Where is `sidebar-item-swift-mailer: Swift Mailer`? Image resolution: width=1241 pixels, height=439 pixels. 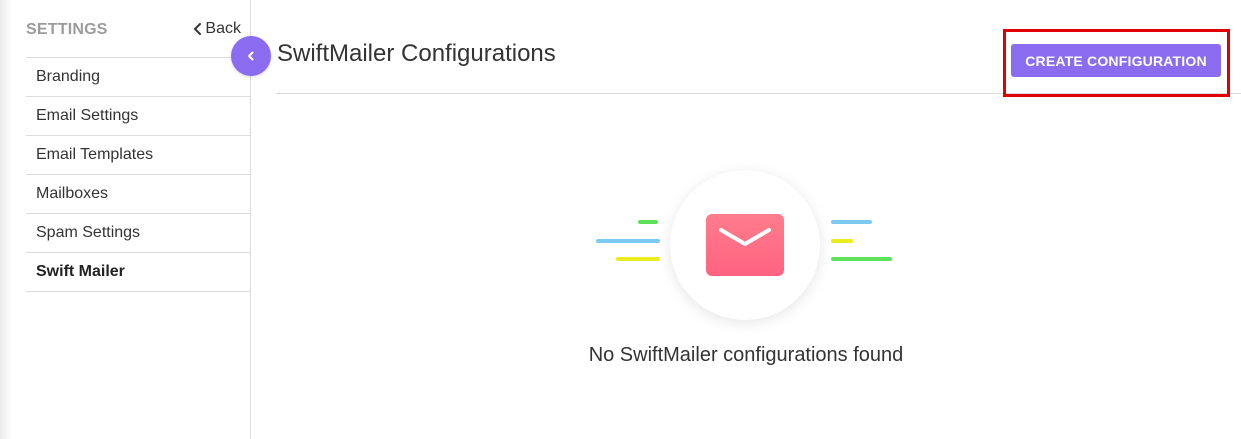 sidebar-item-swift-mailer: Swift Mailer is located at coordinates (138, 272).